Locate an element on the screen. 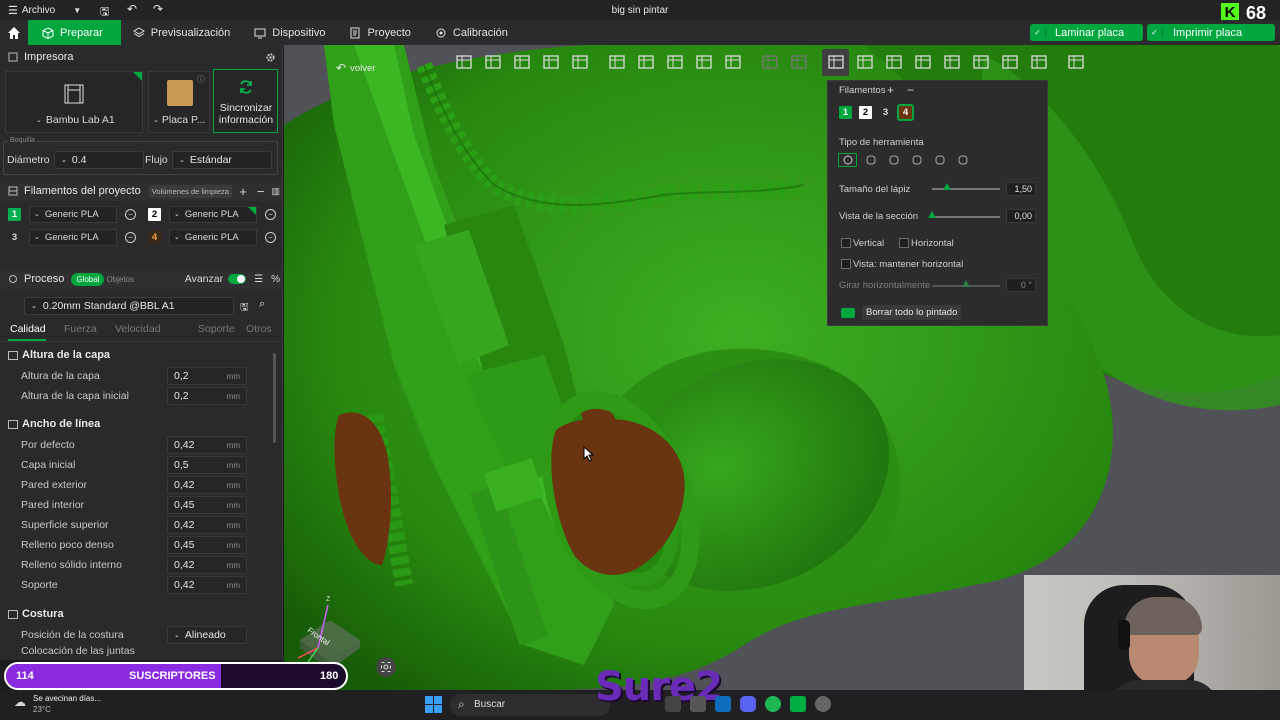  clear-all-button: Borrar todo lo pintado is located at coordinates (912, 312).